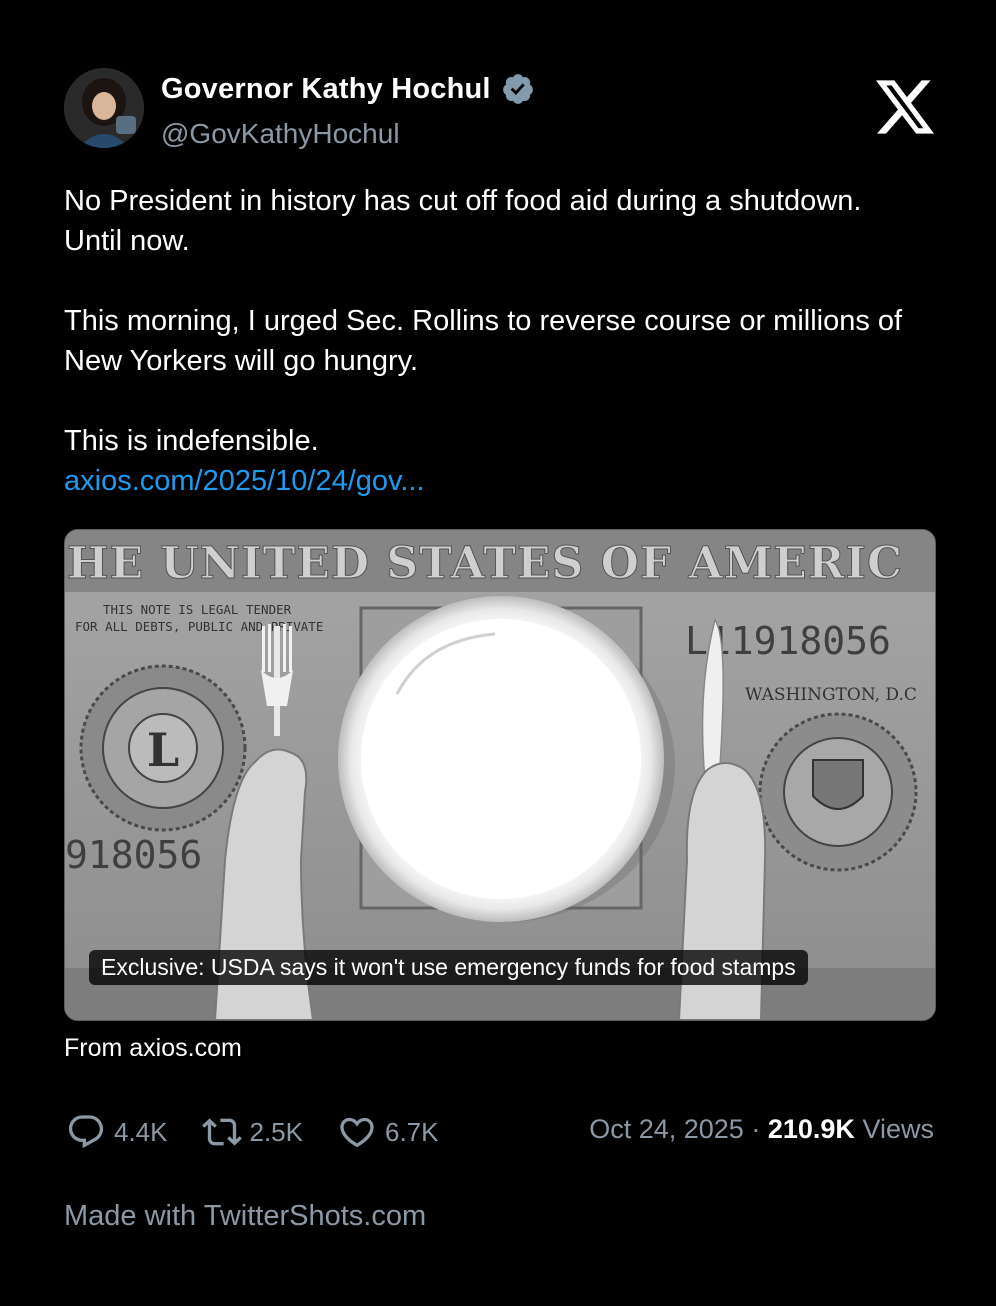  I want to click on like-count: 6.7K, so click(412, 1131).